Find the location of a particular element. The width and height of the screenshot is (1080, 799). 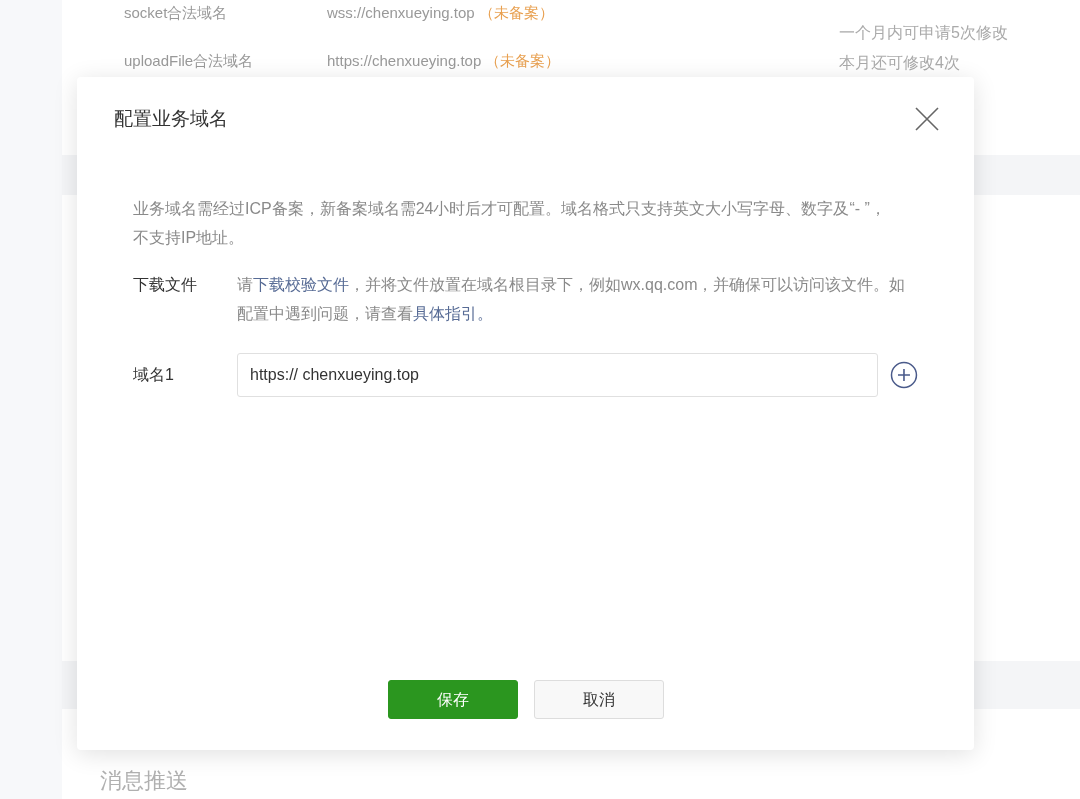

add-icon is located at coordinates (904, 374).